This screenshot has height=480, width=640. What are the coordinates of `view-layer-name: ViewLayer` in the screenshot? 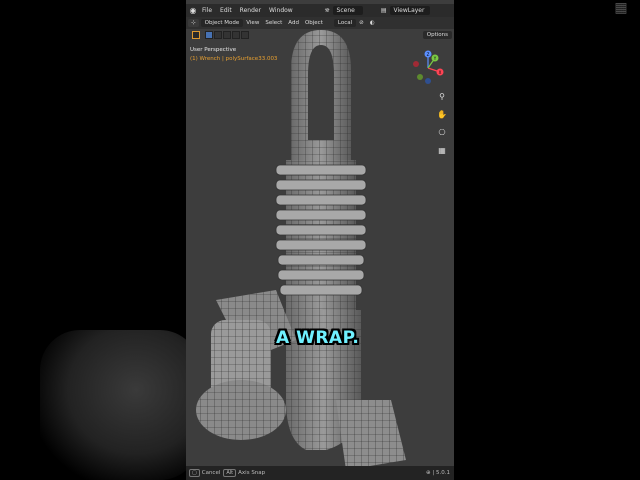 It's located at (410, 10).